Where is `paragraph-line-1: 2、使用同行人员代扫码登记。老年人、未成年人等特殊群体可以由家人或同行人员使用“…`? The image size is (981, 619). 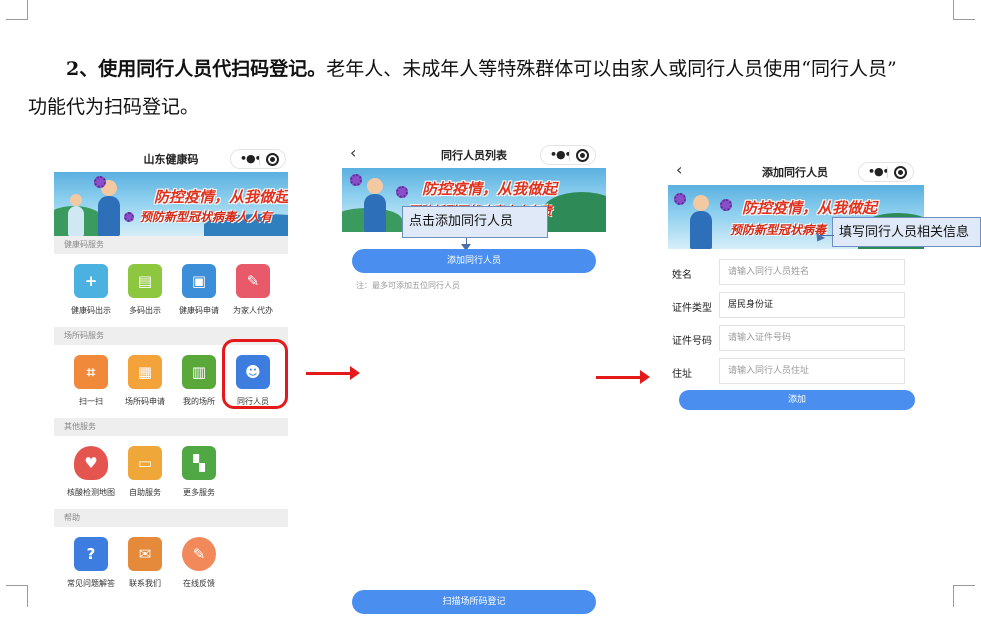
paragraph-line-1: 2、使用同行人员代扫码登记。老年人、未成年人等特殊群体可以由家人或同行人员使用“… is located at coordinates (493, 69).